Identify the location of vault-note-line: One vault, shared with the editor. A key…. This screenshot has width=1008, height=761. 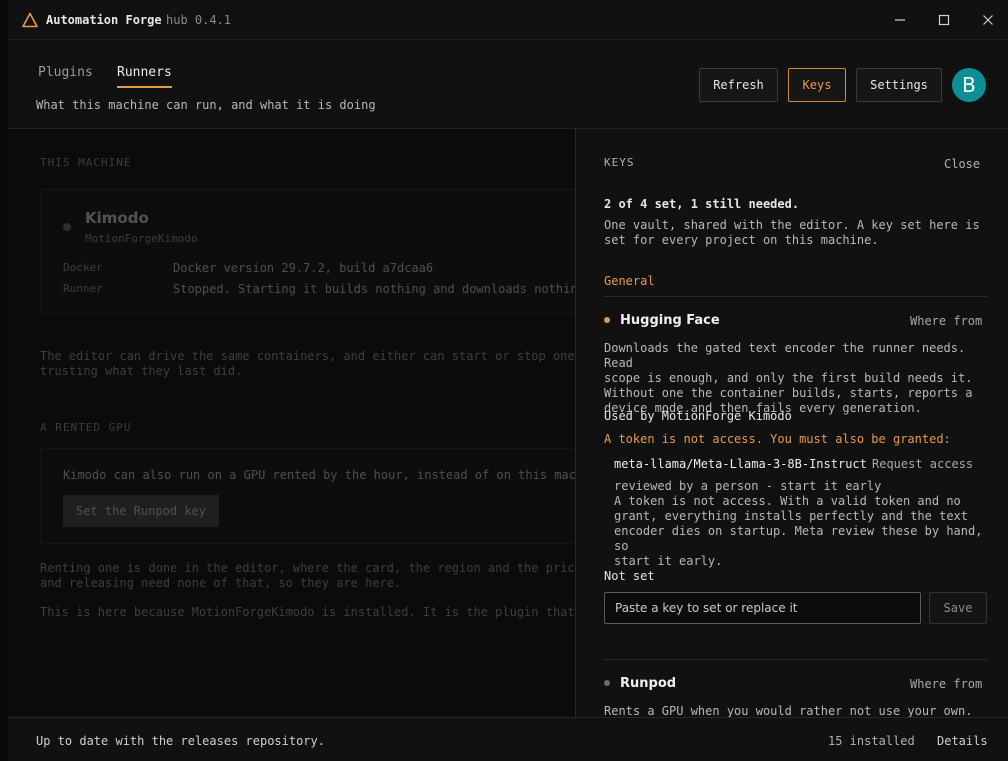
(792, 225).